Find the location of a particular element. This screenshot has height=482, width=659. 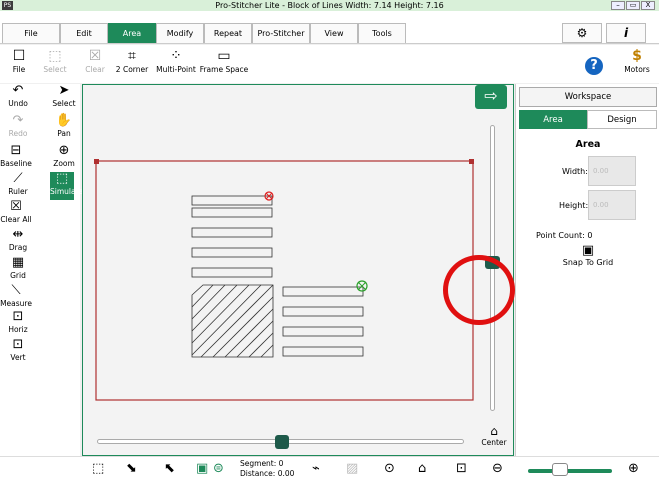

restore-button: ▭ is located at coordinates (633, 5).